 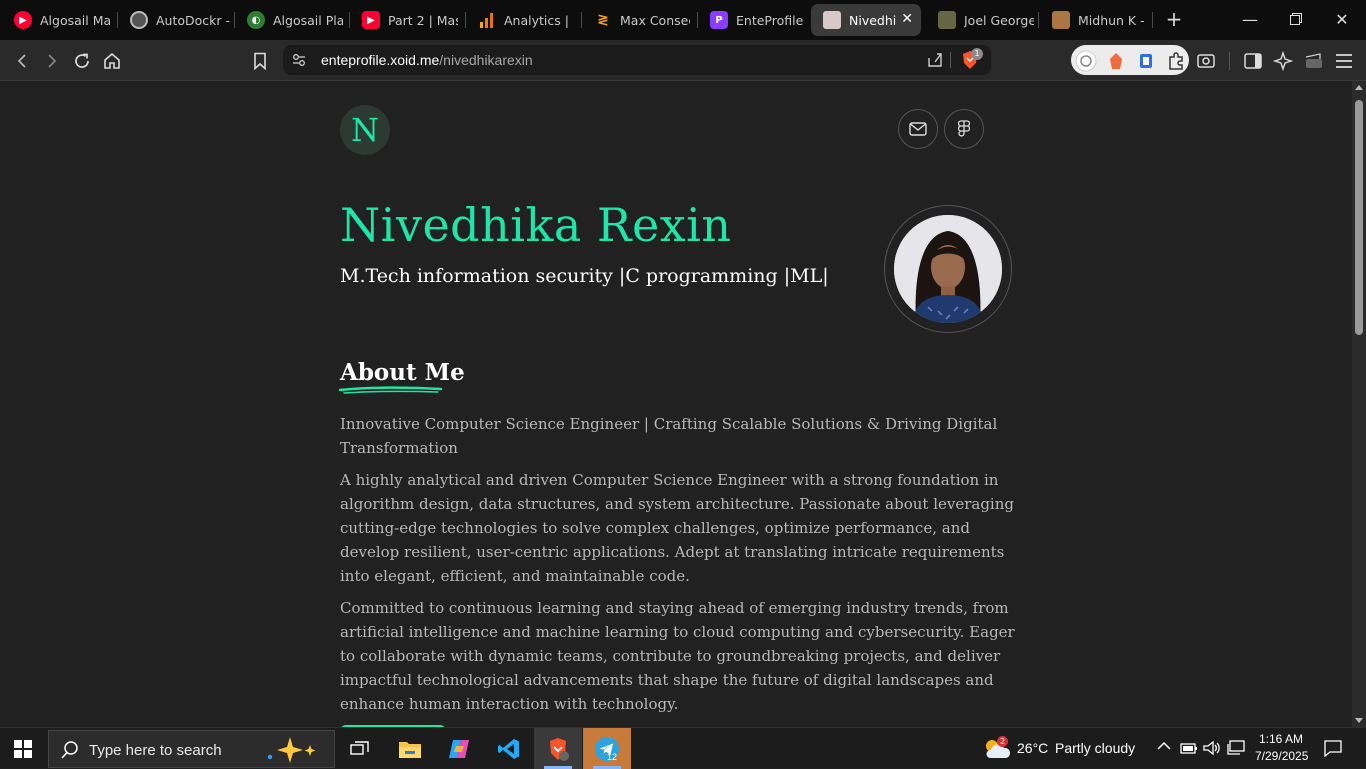 What do you see at coordinates (427, 60) in the screenshot?
I see `url-text: enteprofile.xoid.me/nivedhikarexin` at bounding box center [427, 60].